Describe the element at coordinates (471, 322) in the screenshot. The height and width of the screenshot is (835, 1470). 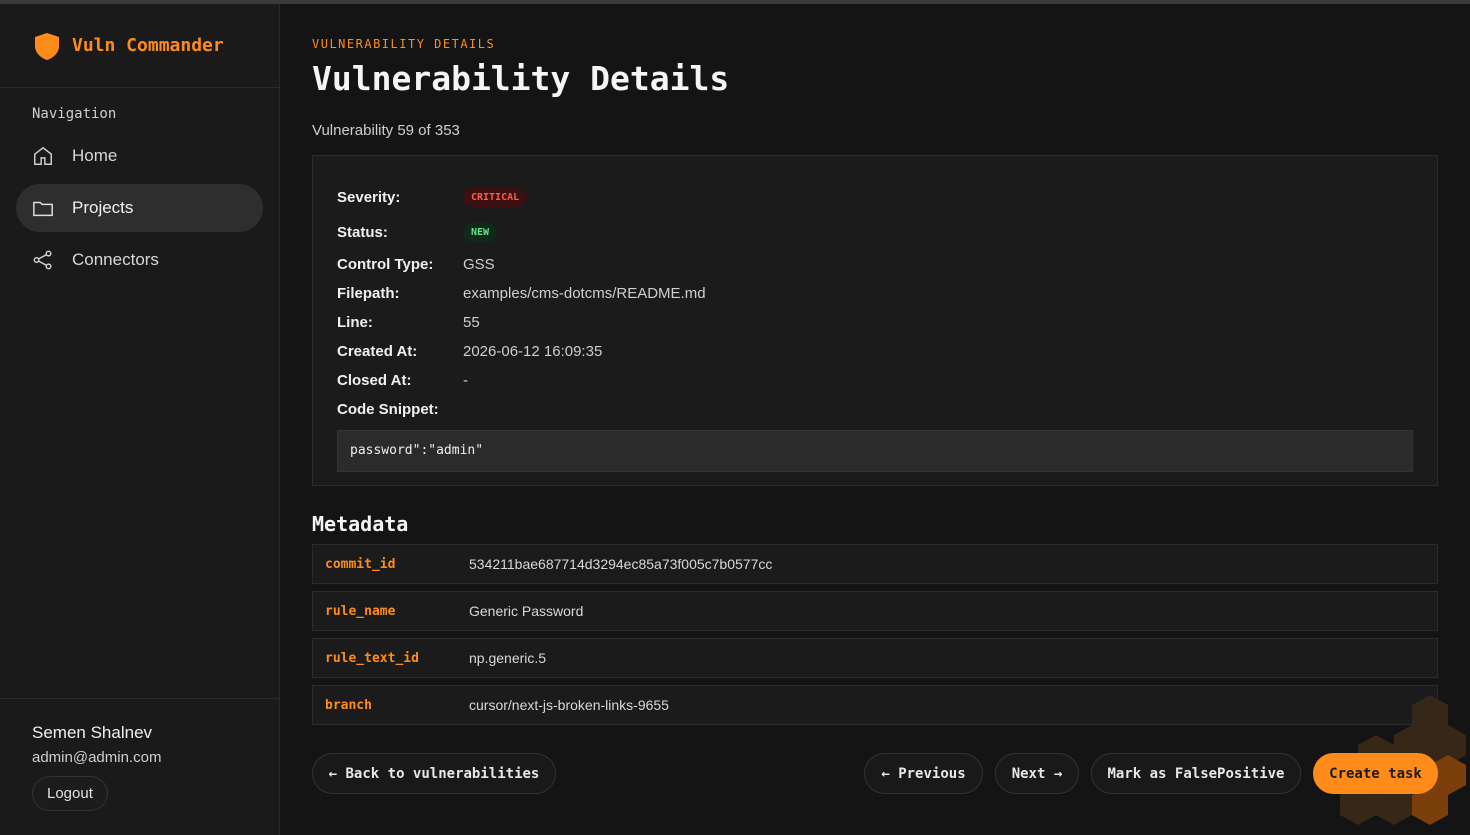
I see `line-value: 55` at that location.